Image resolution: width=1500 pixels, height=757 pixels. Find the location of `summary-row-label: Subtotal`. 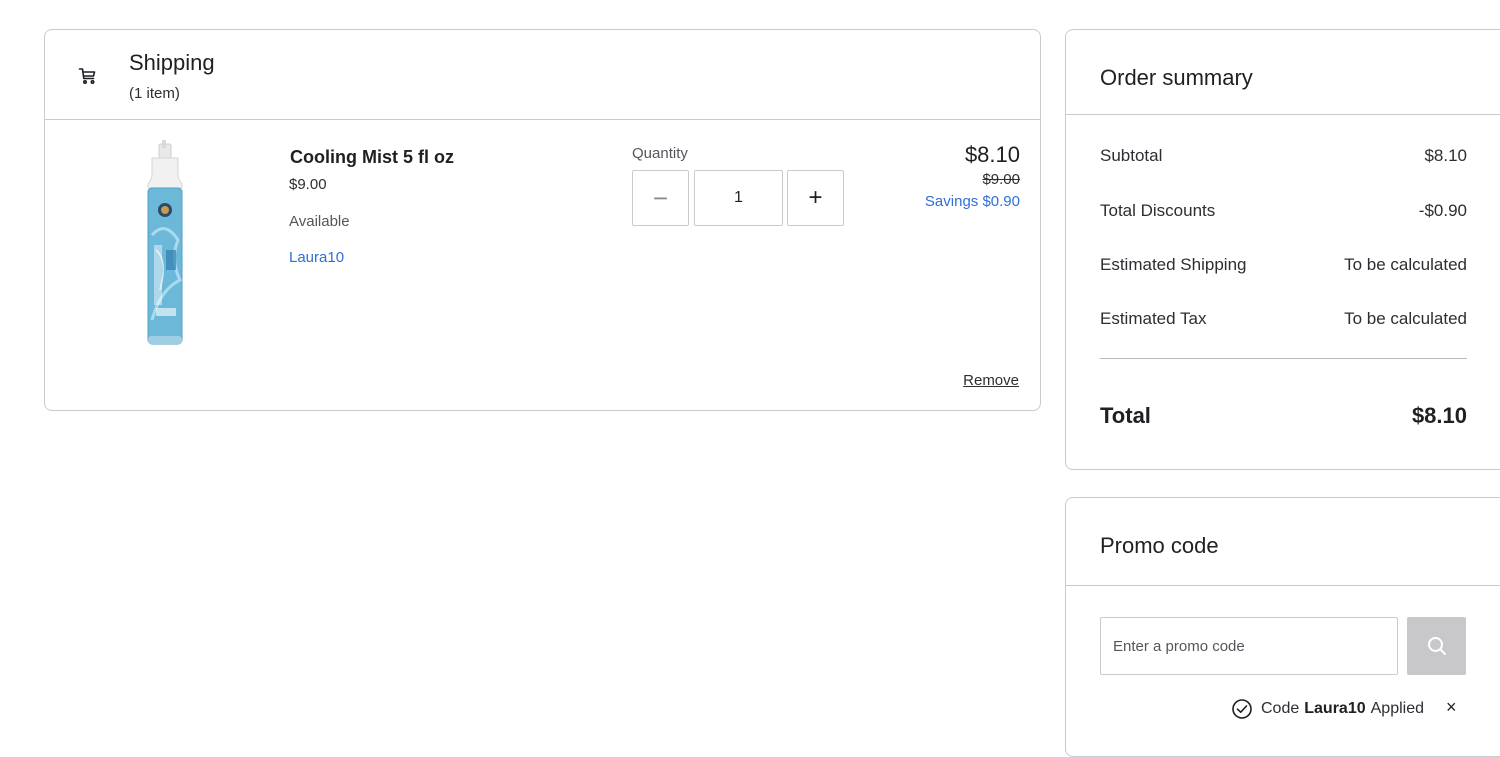

summary-row-label: Subtotal is located at coordinates (1131, 155).